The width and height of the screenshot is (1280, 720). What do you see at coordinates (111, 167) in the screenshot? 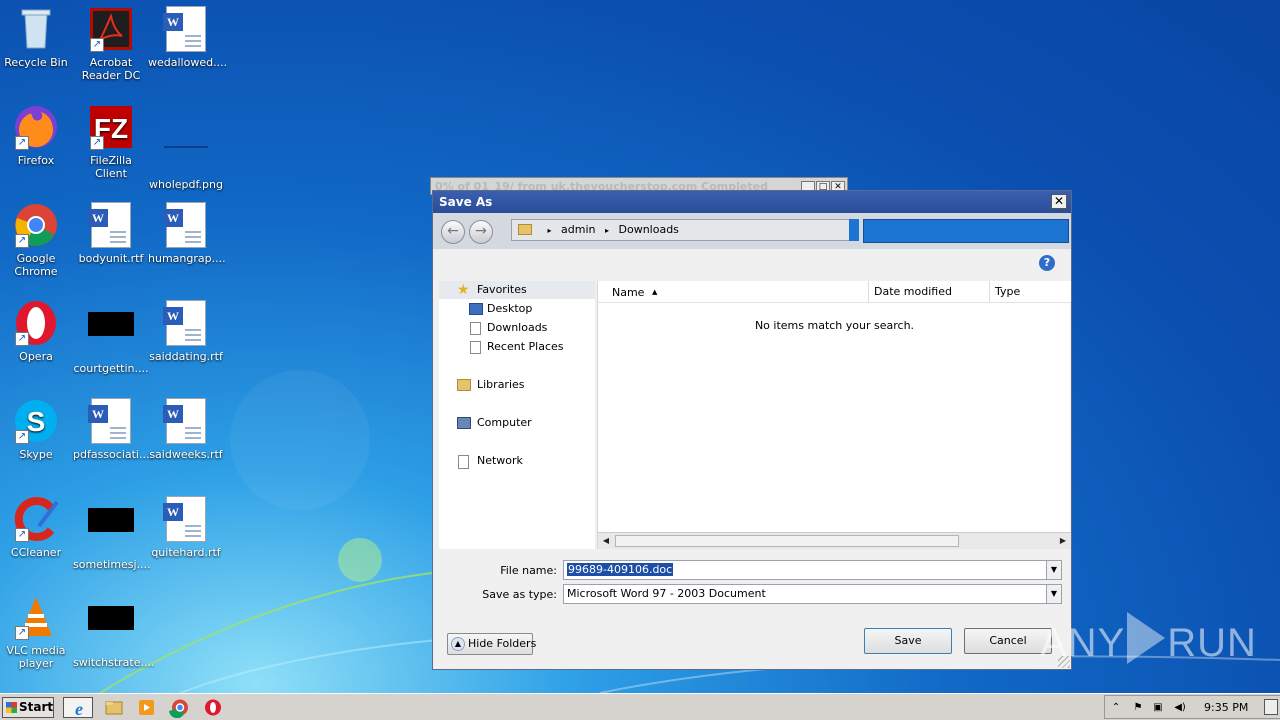
I see `desktop-icon-label: FileZilla Client` at bounding box center [111, 167].